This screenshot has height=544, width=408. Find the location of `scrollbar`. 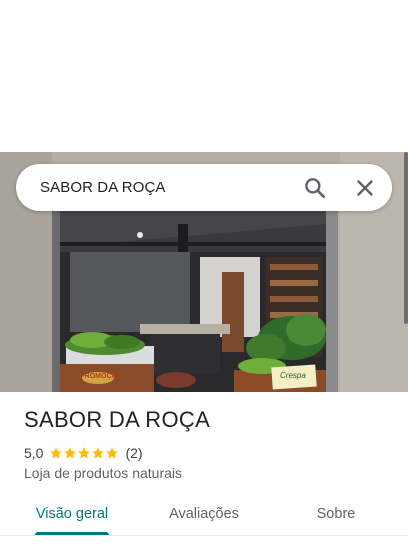

scrollbar is located at coordinates (406, 238).